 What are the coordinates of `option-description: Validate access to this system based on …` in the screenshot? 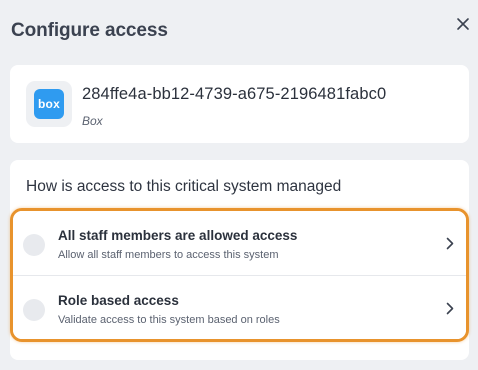 It's located at (169, 320).